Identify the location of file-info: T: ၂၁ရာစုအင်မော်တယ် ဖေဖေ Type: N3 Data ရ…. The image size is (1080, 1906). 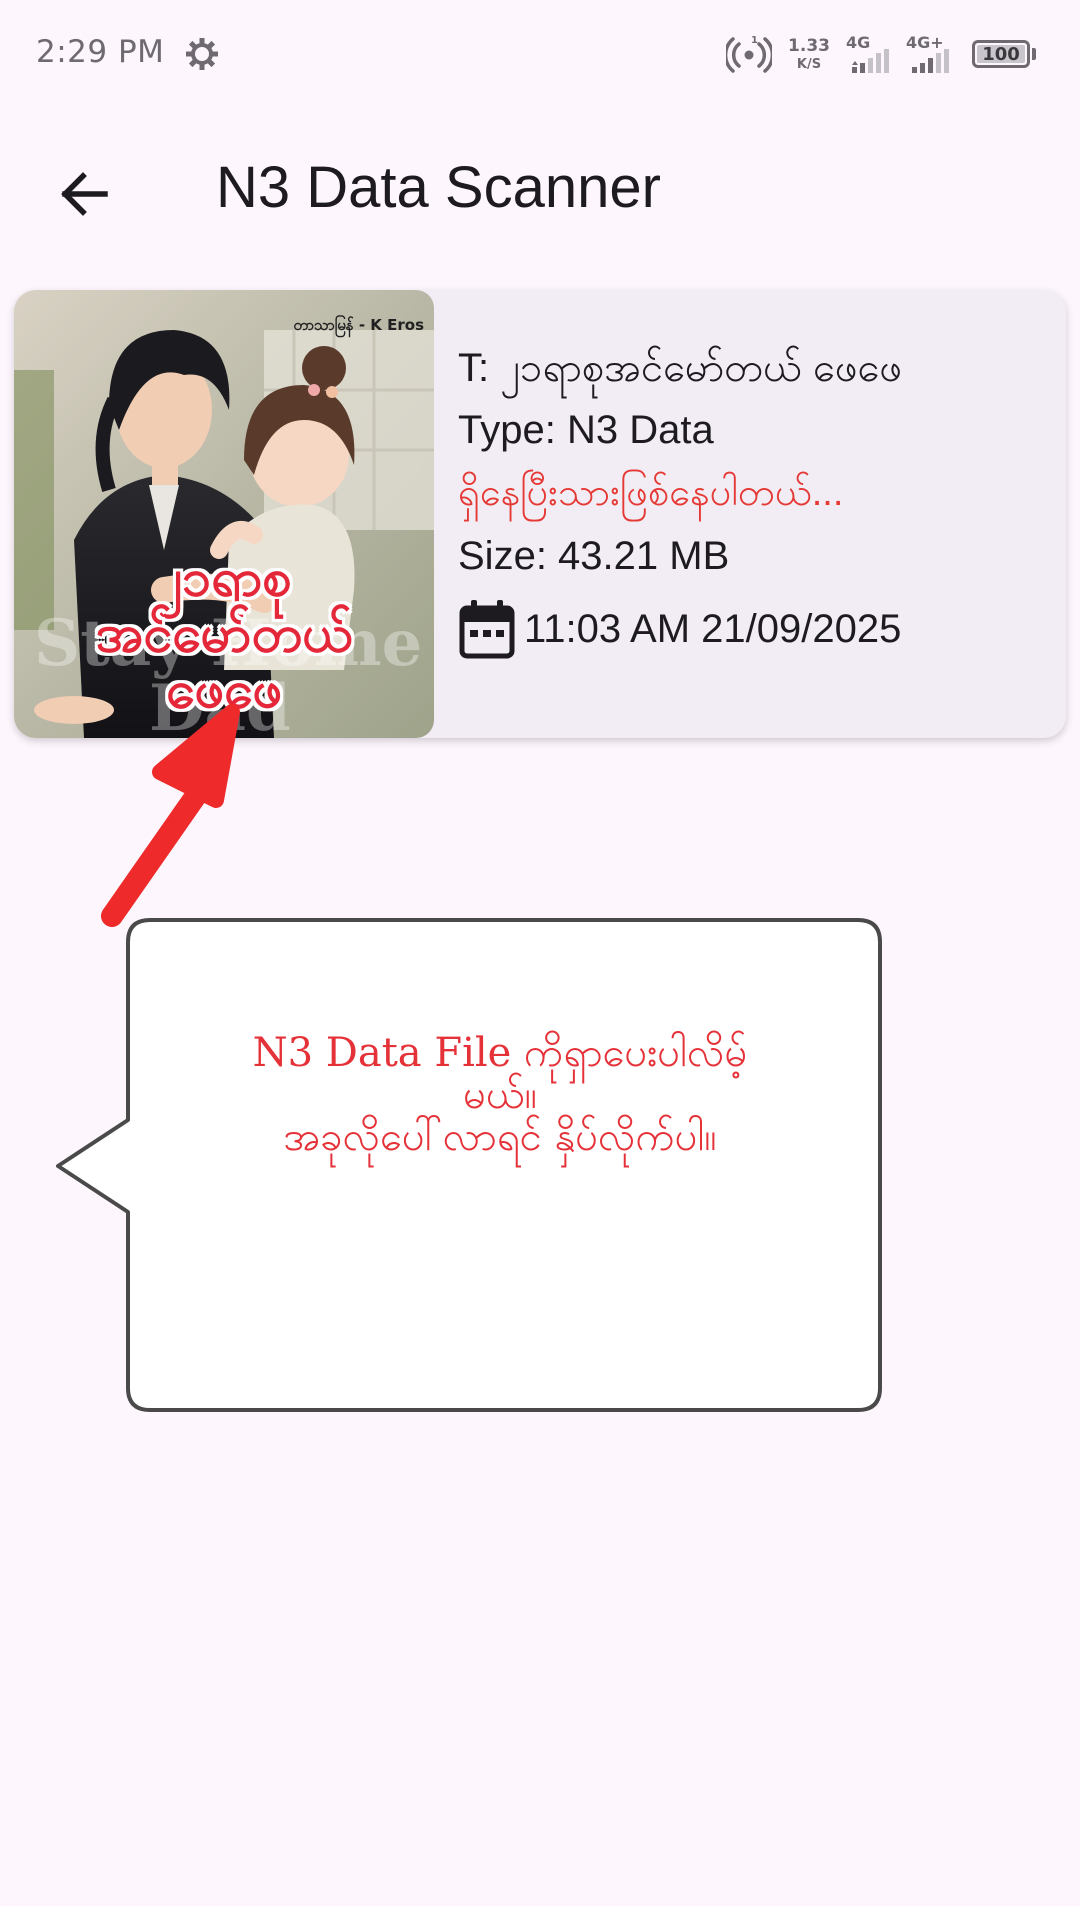
(758, 504).